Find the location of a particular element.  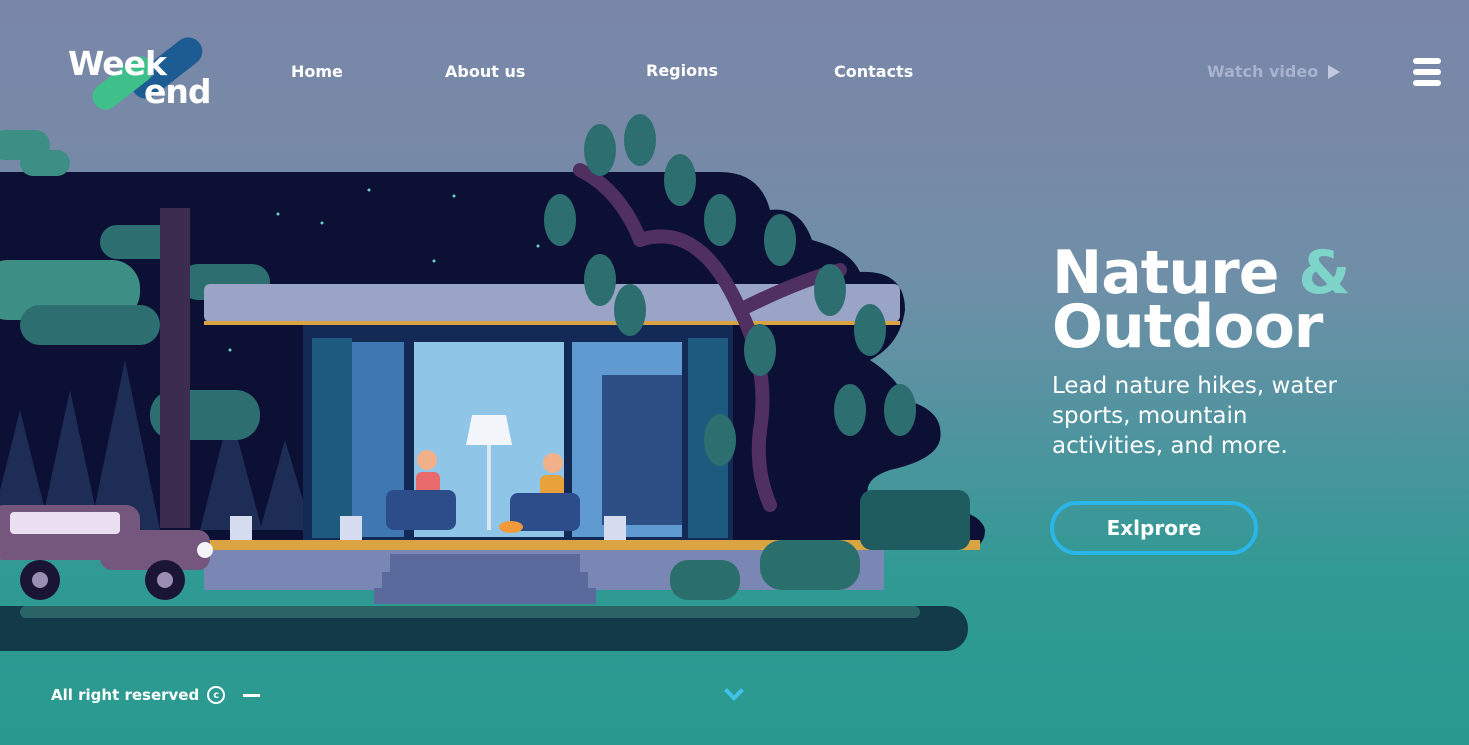

brand-logo: Week end is located at coordinates (141, 73).